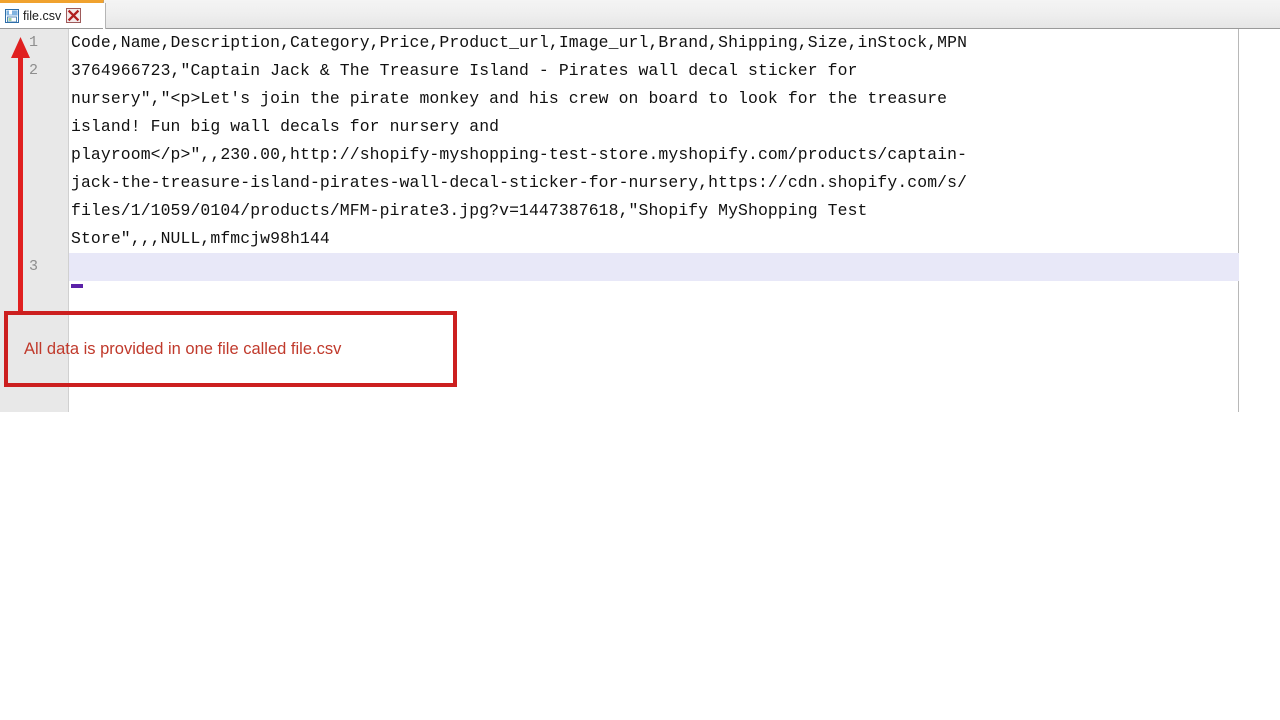 The height and width of the screenshot is (720, 1280). I want to click on code-line-current, so click(654, 267).